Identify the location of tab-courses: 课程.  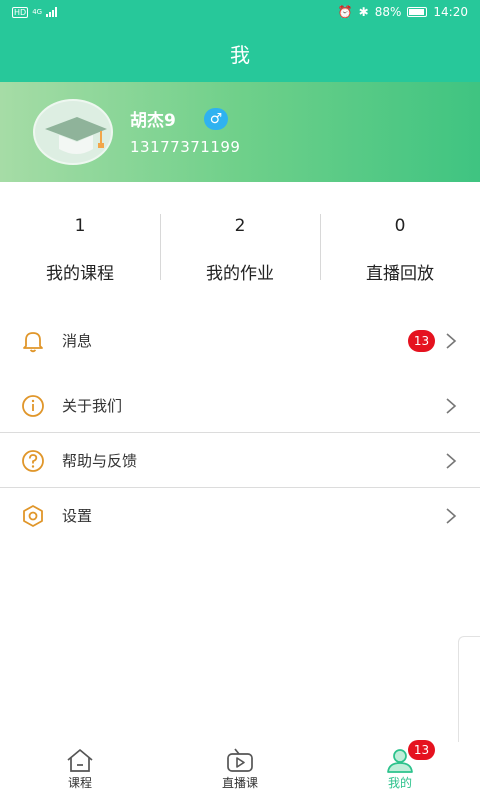
(80, 771).